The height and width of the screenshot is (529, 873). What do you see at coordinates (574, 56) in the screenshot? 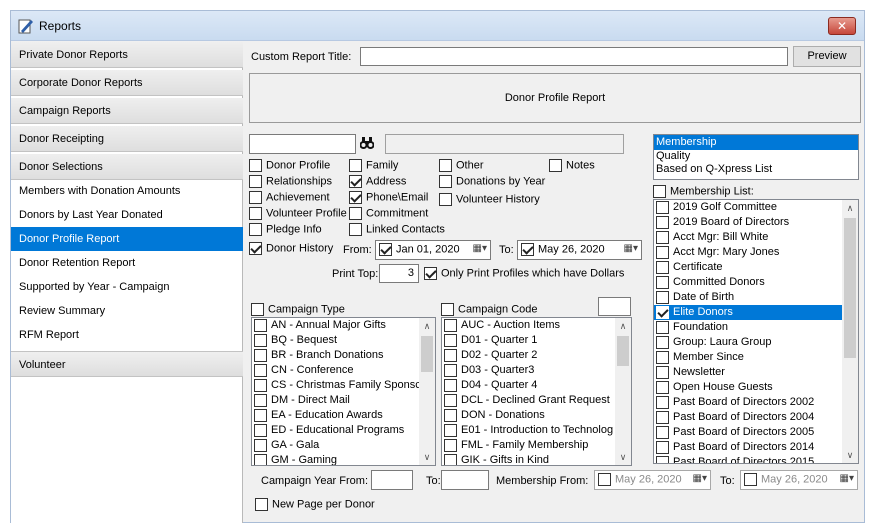
I see `custom-title-input` at bounding box center [574, 56].